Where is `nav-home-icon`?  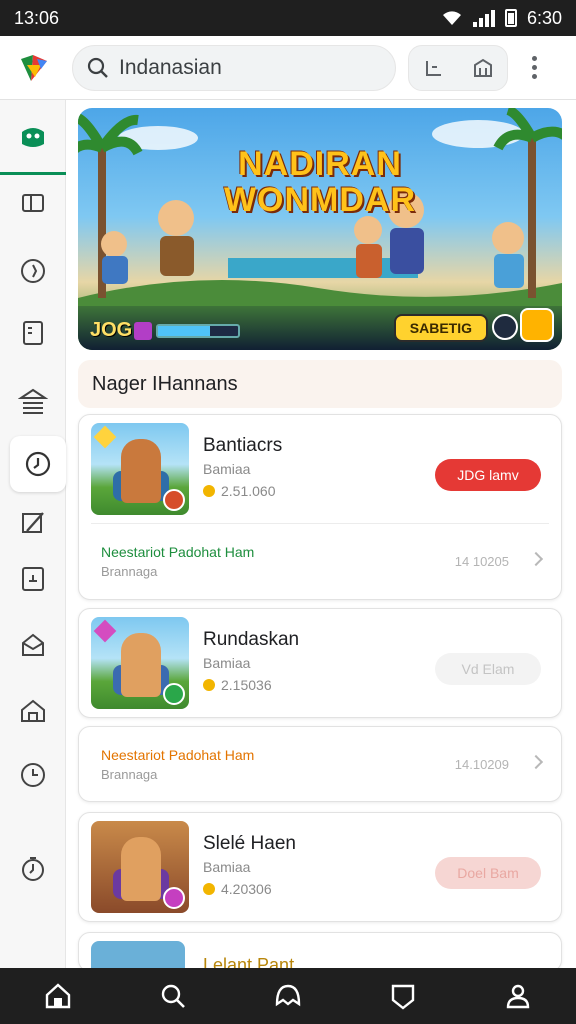 nav-home-icon is located at coordinates (58, 996).